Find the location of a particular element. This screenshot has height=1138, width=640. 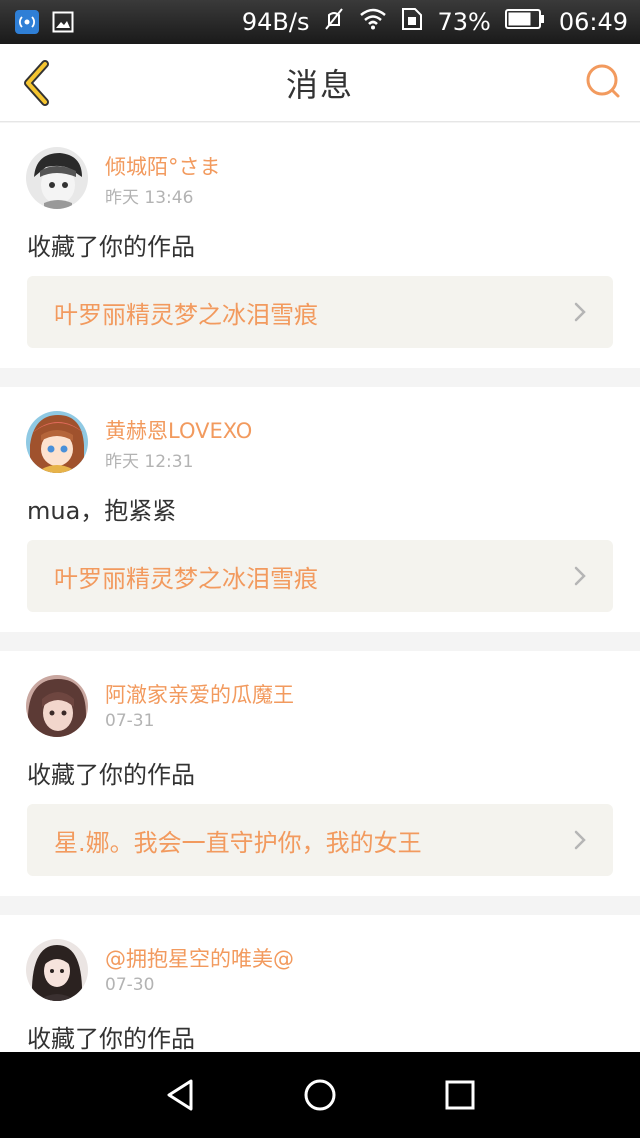

nav-recents-button is located at coordinates (460, 1095).